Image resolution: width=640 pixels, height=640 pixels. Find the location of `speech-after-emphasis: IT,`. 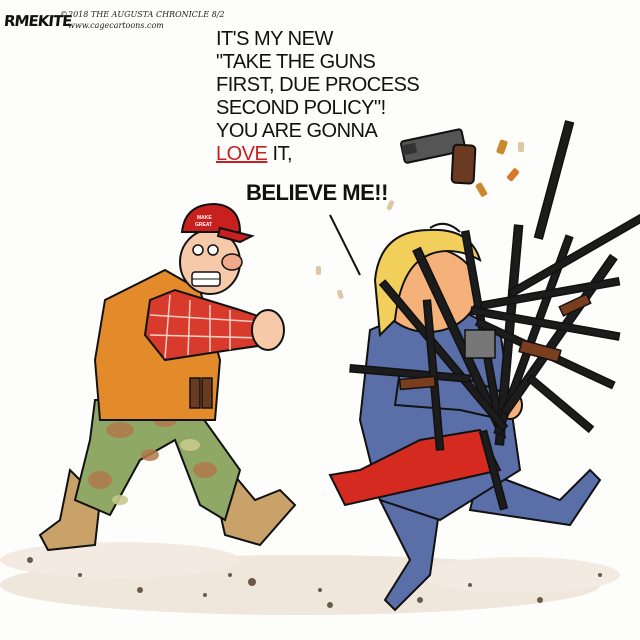

speech-after-emphasis: IT, is located at coordinates (282, 154).